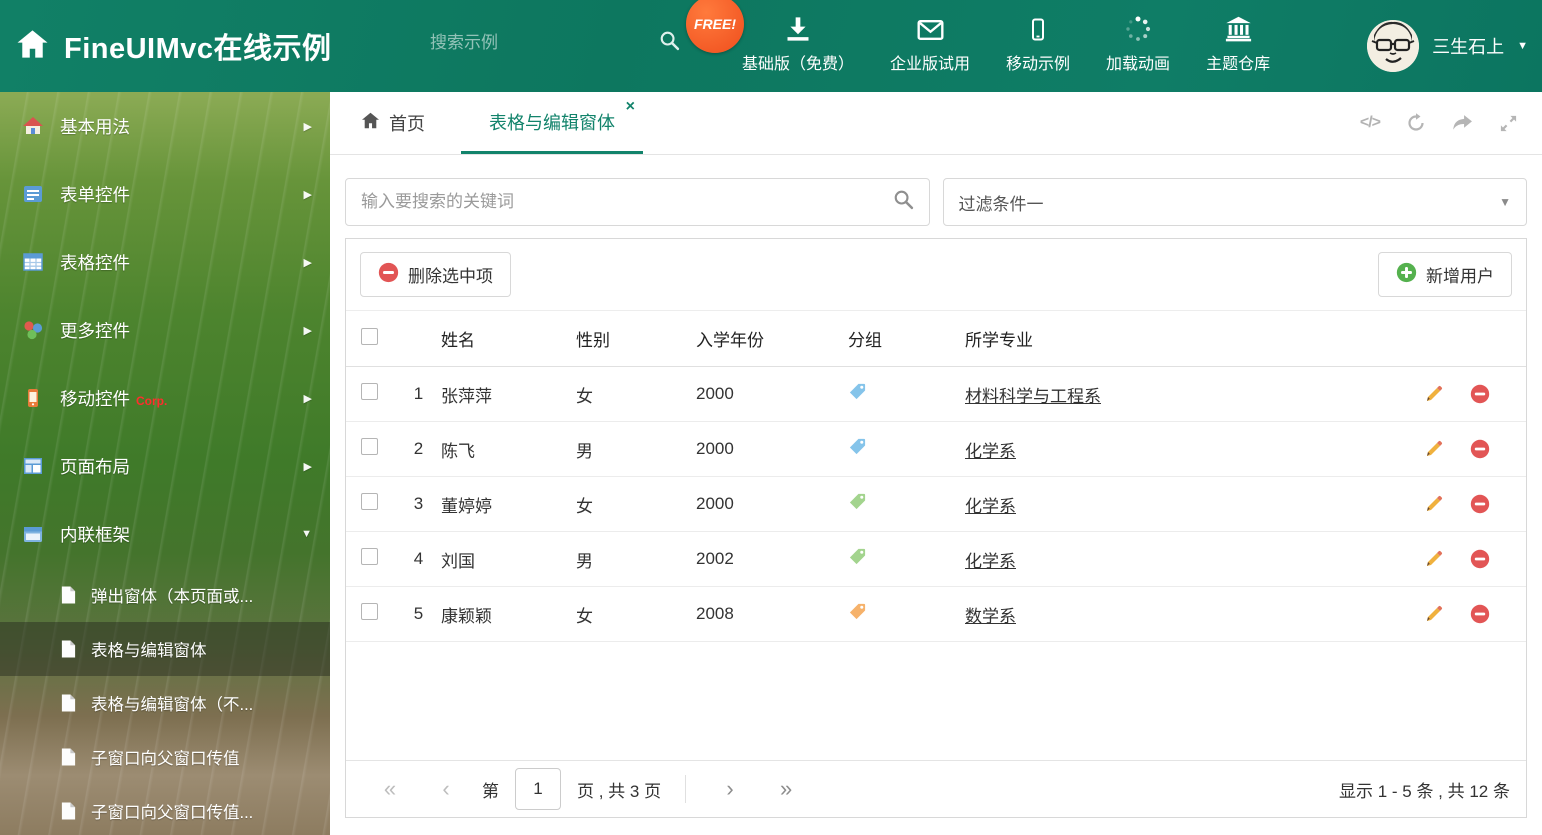 The image size is (1542, 835). I want to click on user-area: 三生石上 ▼, so click(1447, 46).